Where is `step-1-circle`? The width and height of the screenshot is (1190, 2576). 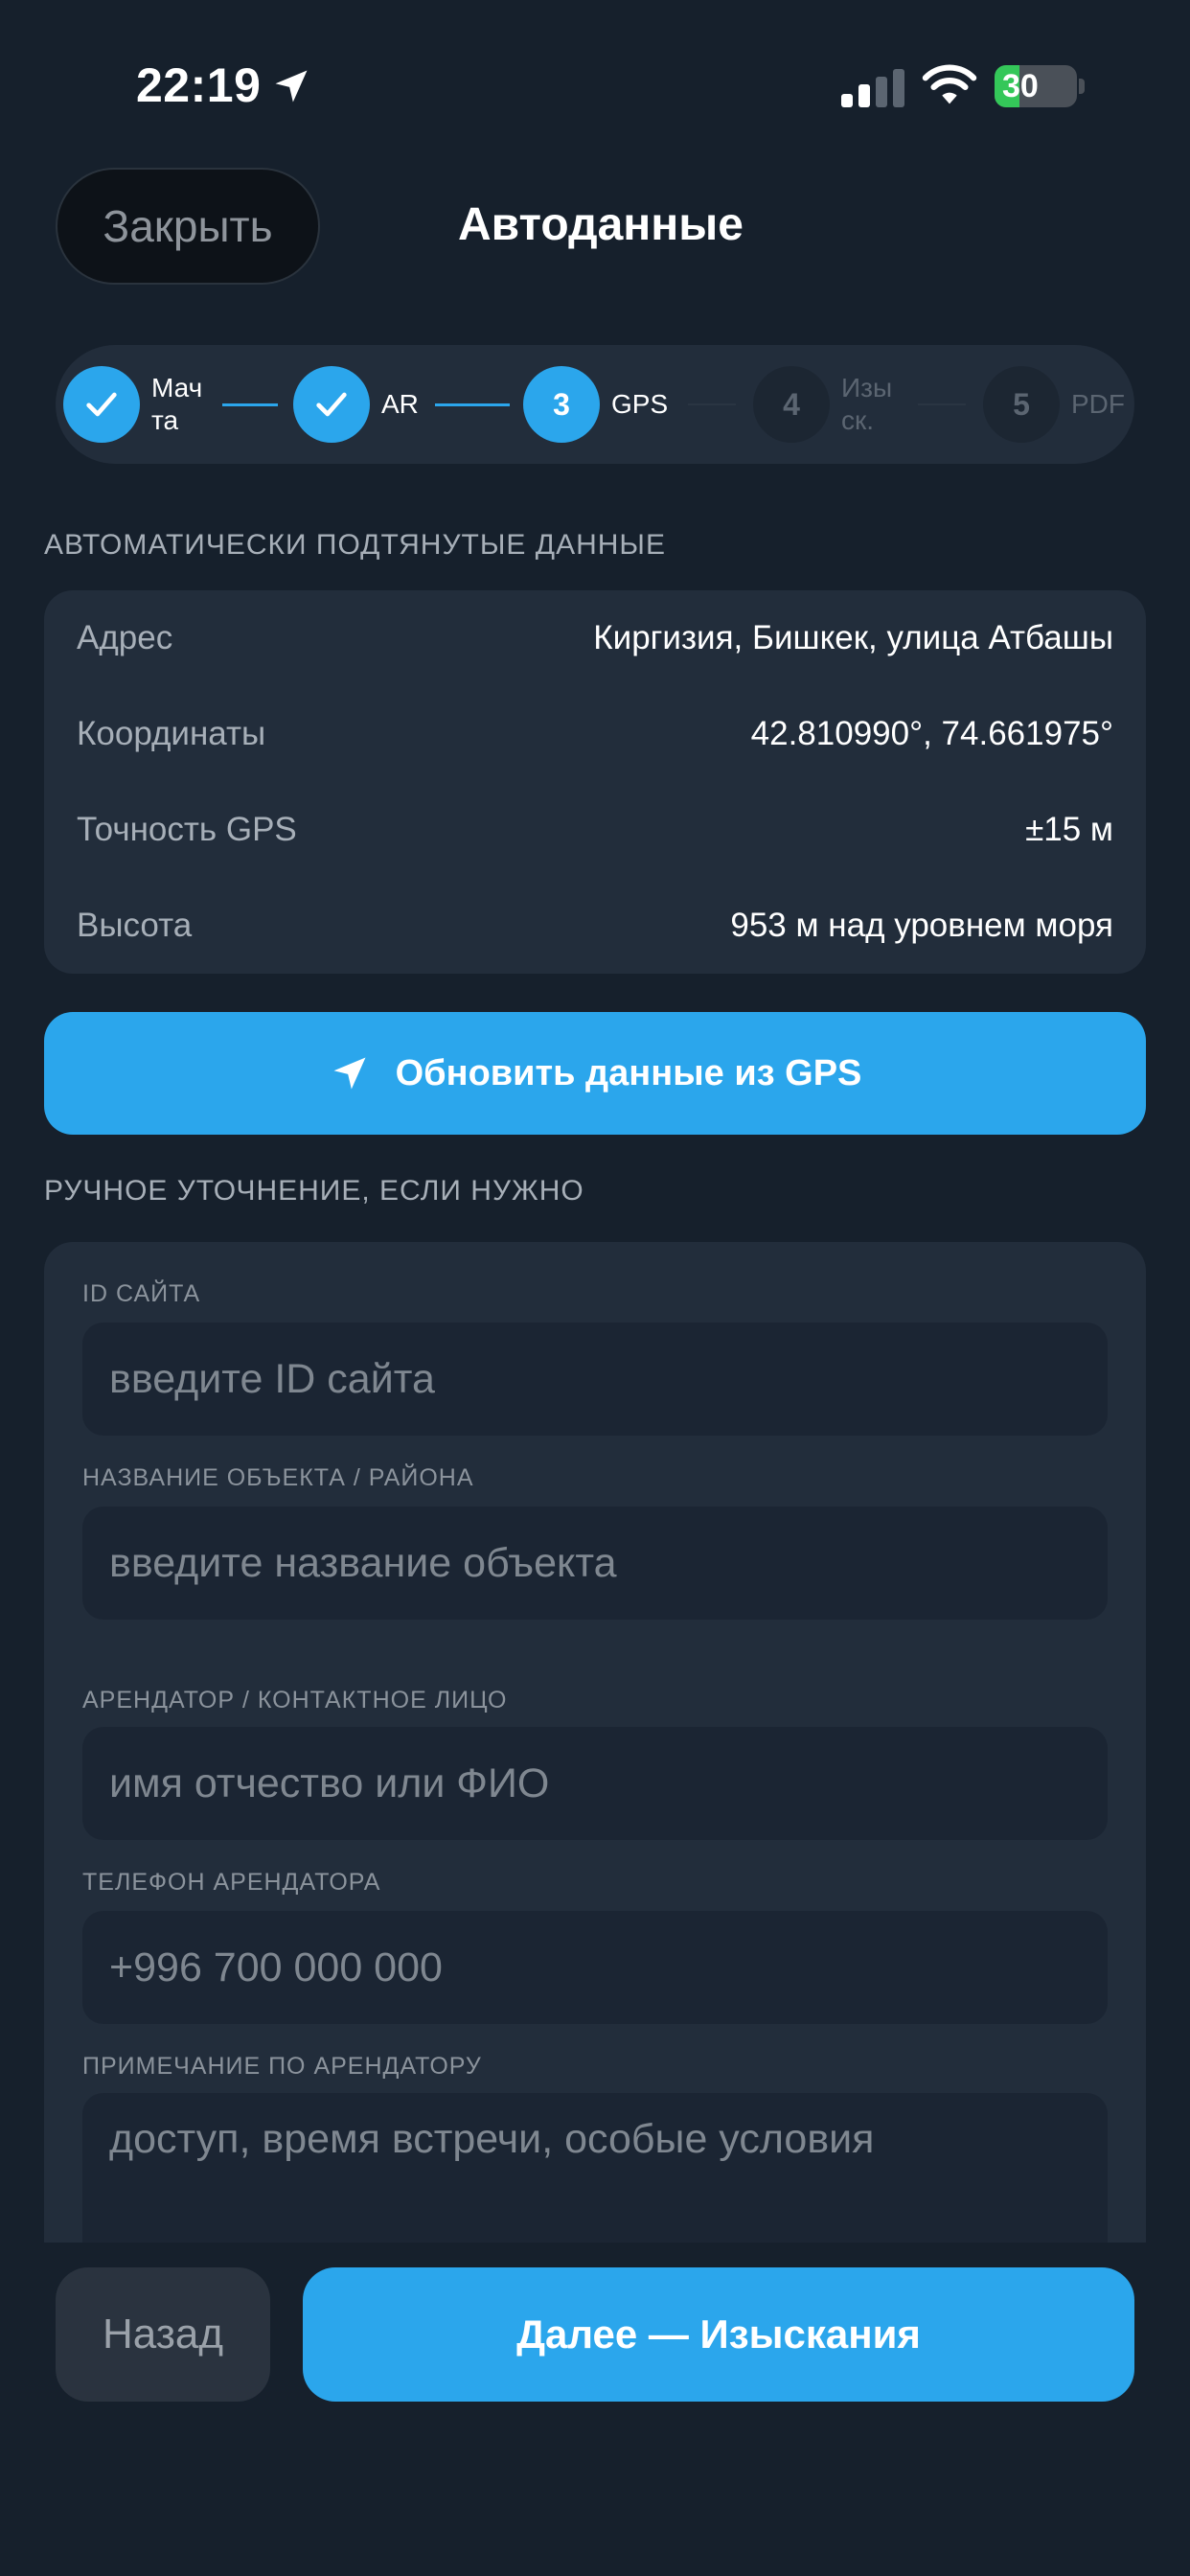 step-1-circle is located at coordinates (101, 404).